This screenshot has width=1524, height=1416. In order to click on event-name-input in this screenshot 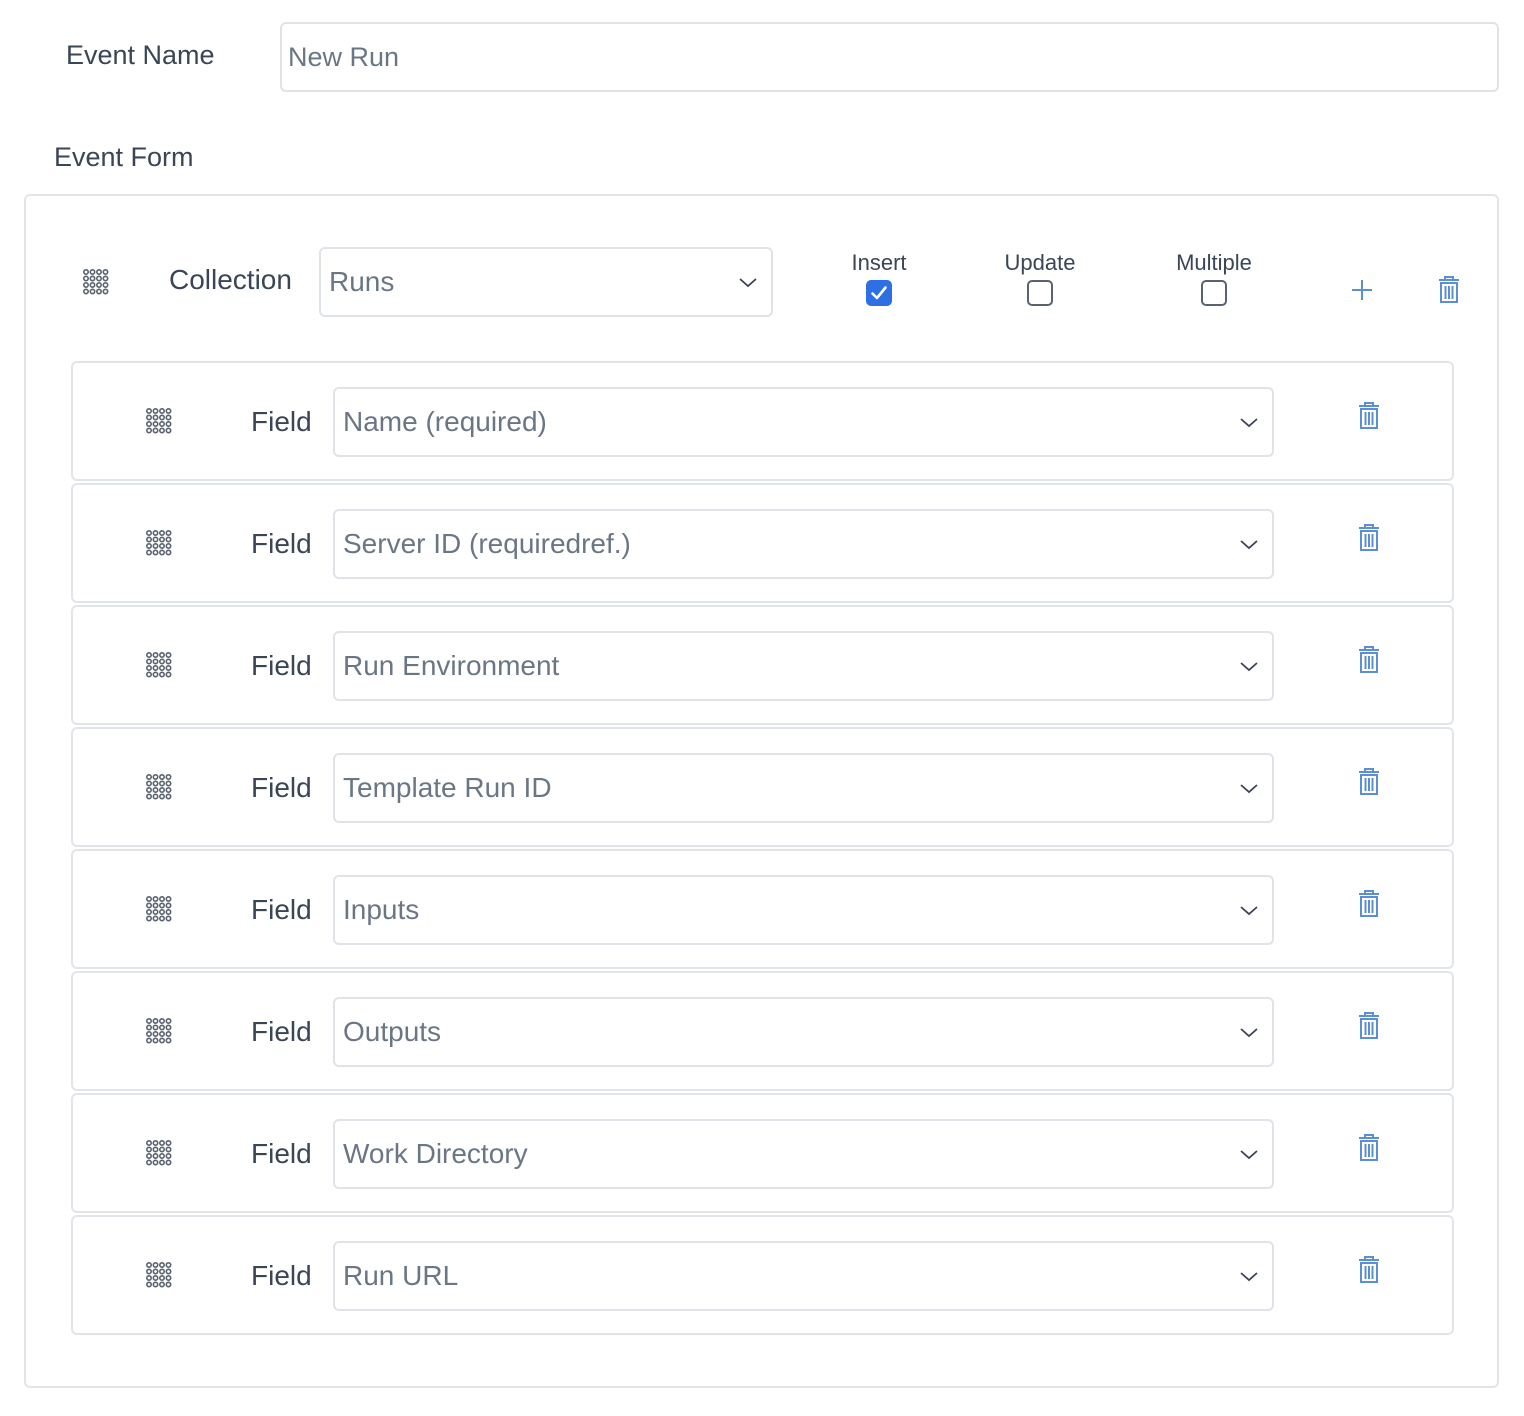, I will do `click(889, 57)`.